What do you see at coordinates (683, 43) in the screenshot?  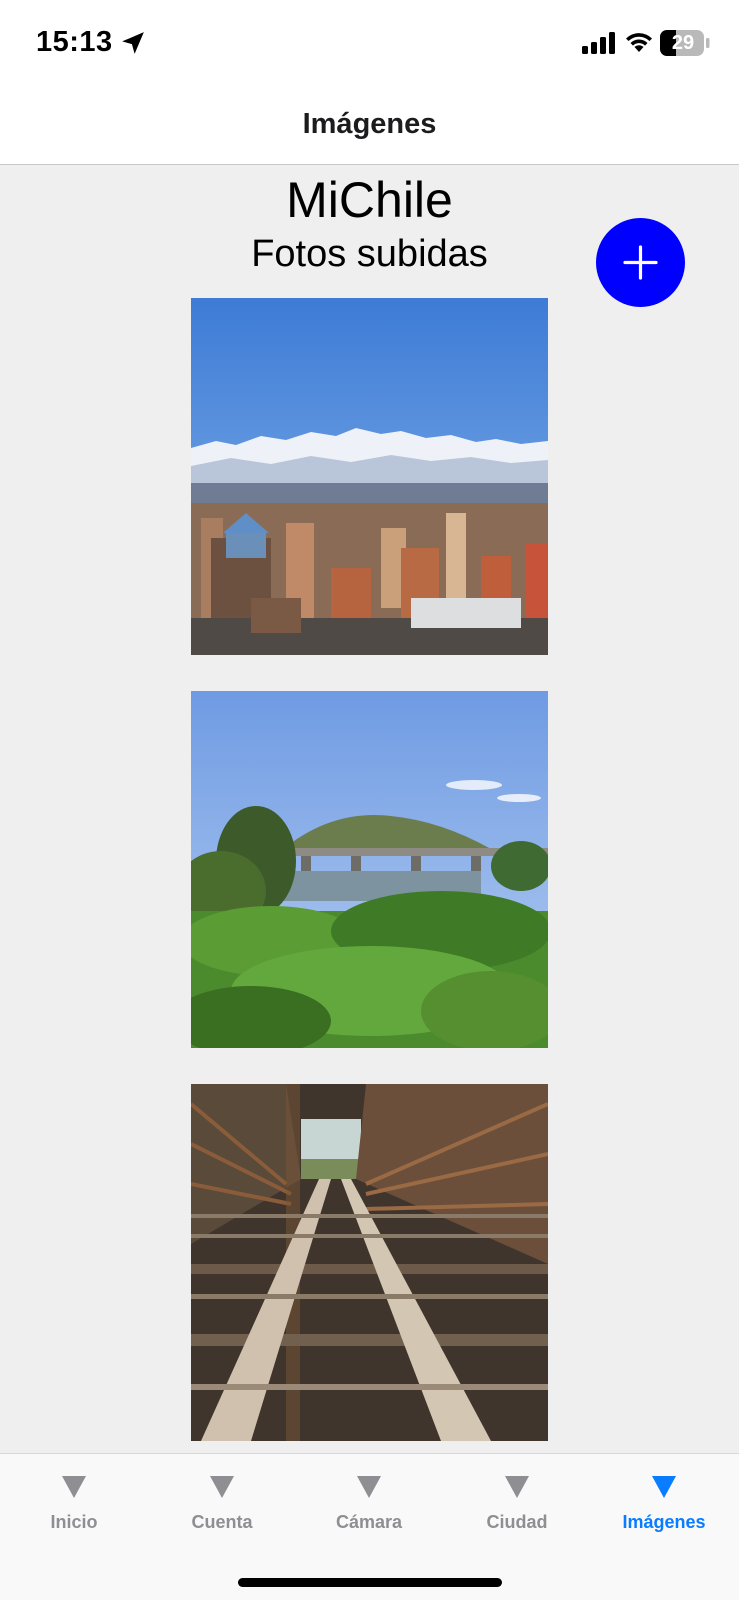 I see `battery-level: 29` at bounding box center [683, 43].